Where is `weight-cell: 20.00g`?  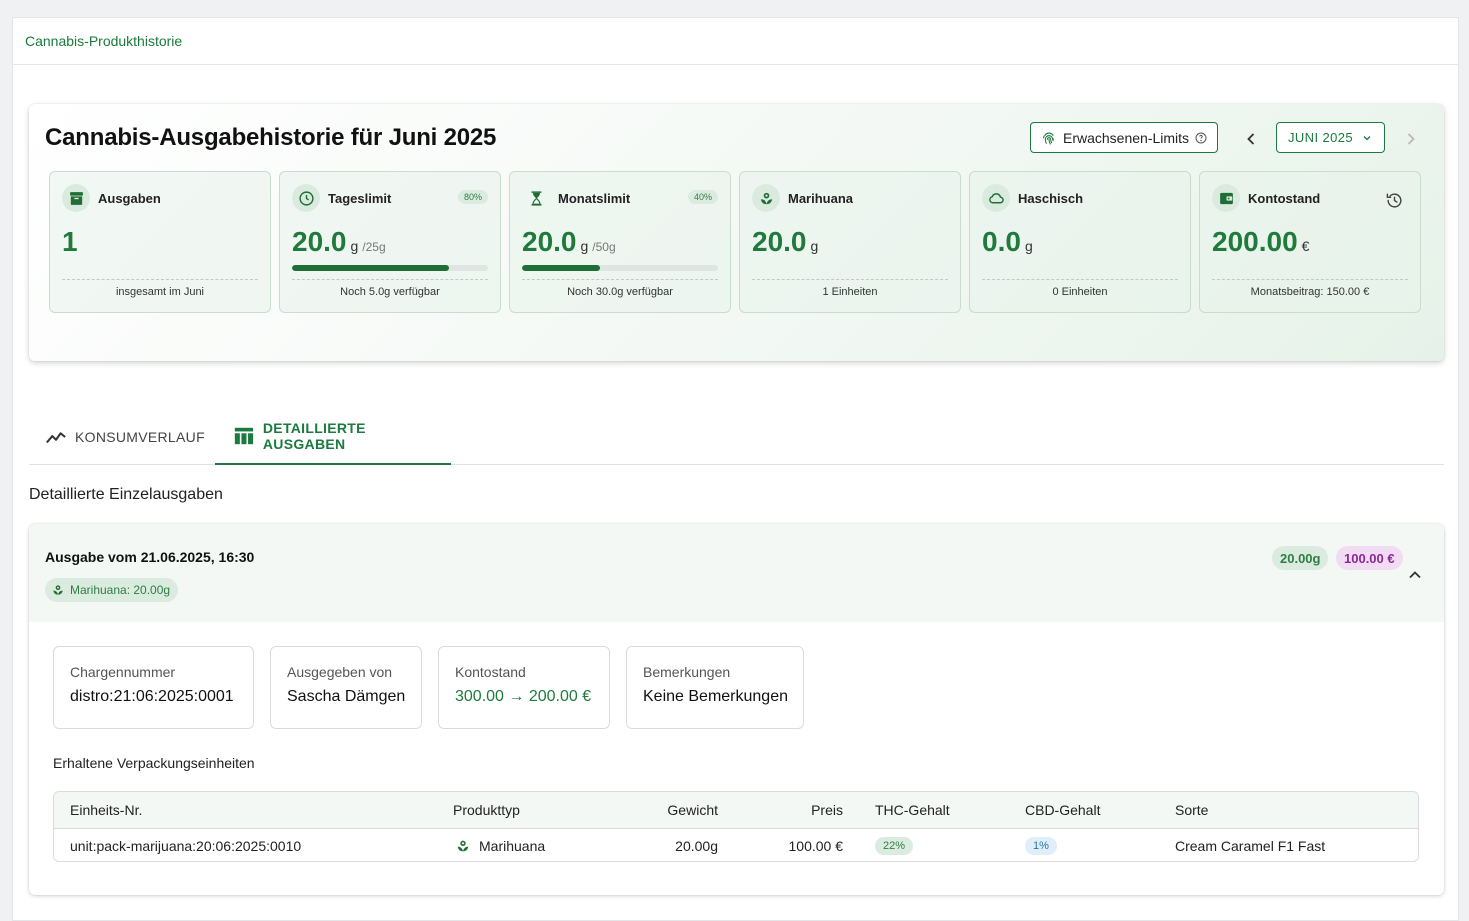 weight-cell: 20.00g is located at coordinates (696, 846).